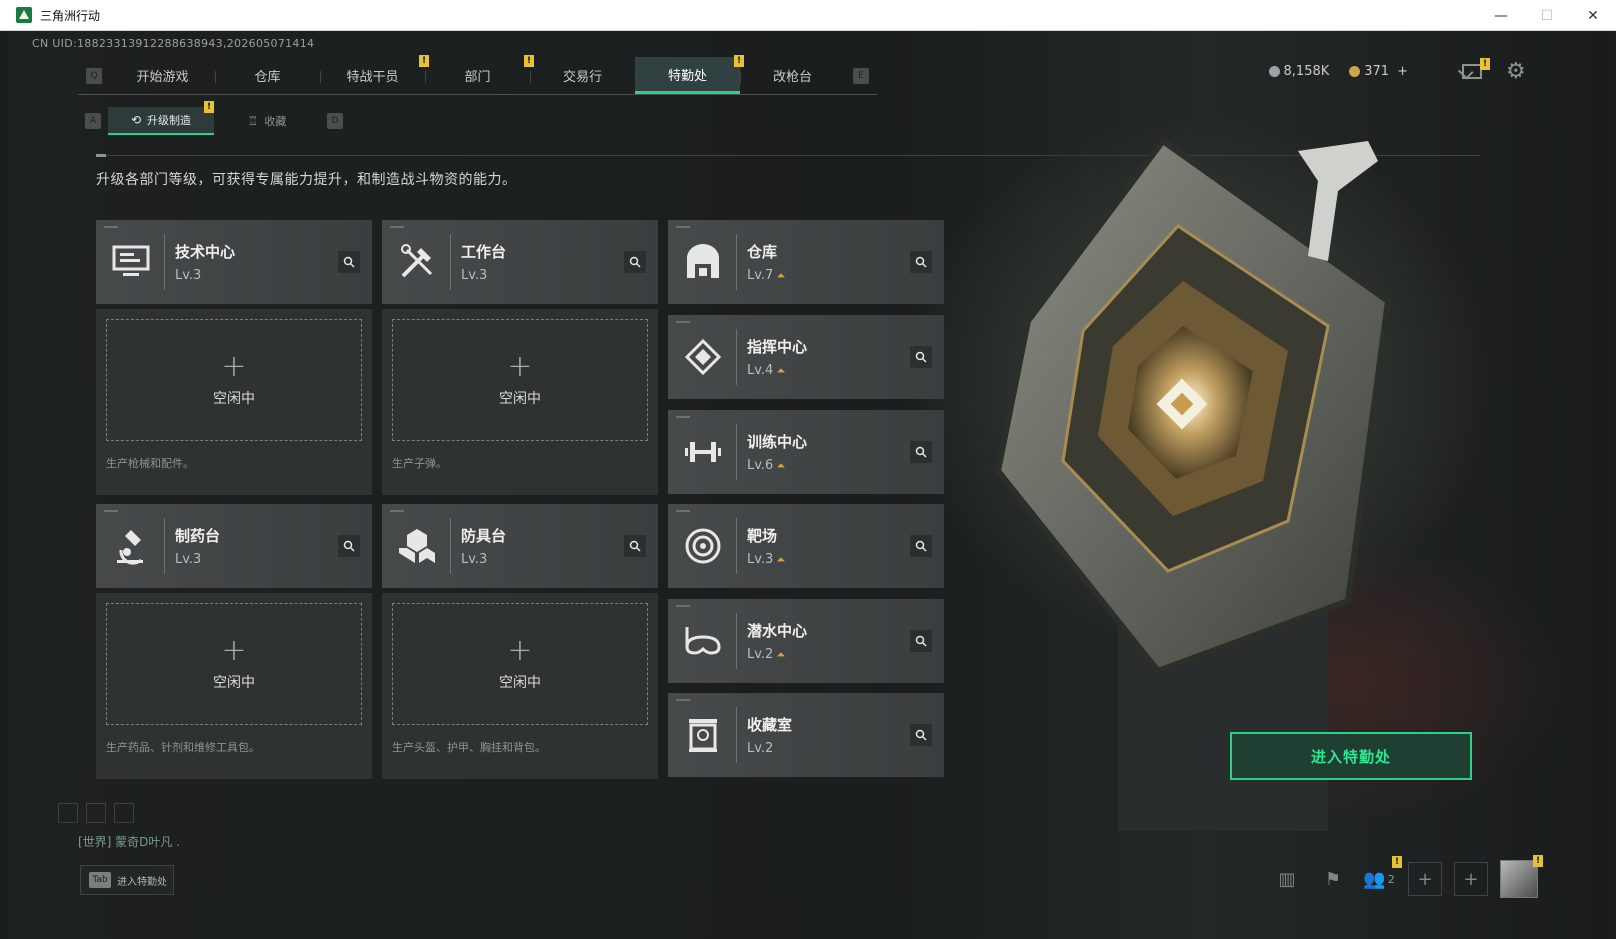  I want to click on station-card-pharmacy: 制药台 Lv.3, so click(234, 546).